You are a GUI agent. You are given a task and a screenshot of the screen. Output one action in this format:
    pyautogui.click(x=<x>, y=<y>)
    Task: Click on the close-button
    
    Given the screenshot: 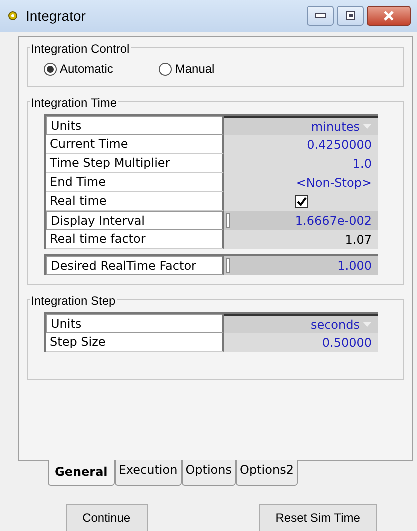 What is the action you would take?
    pyautogui.click(x=389, y=16)
    